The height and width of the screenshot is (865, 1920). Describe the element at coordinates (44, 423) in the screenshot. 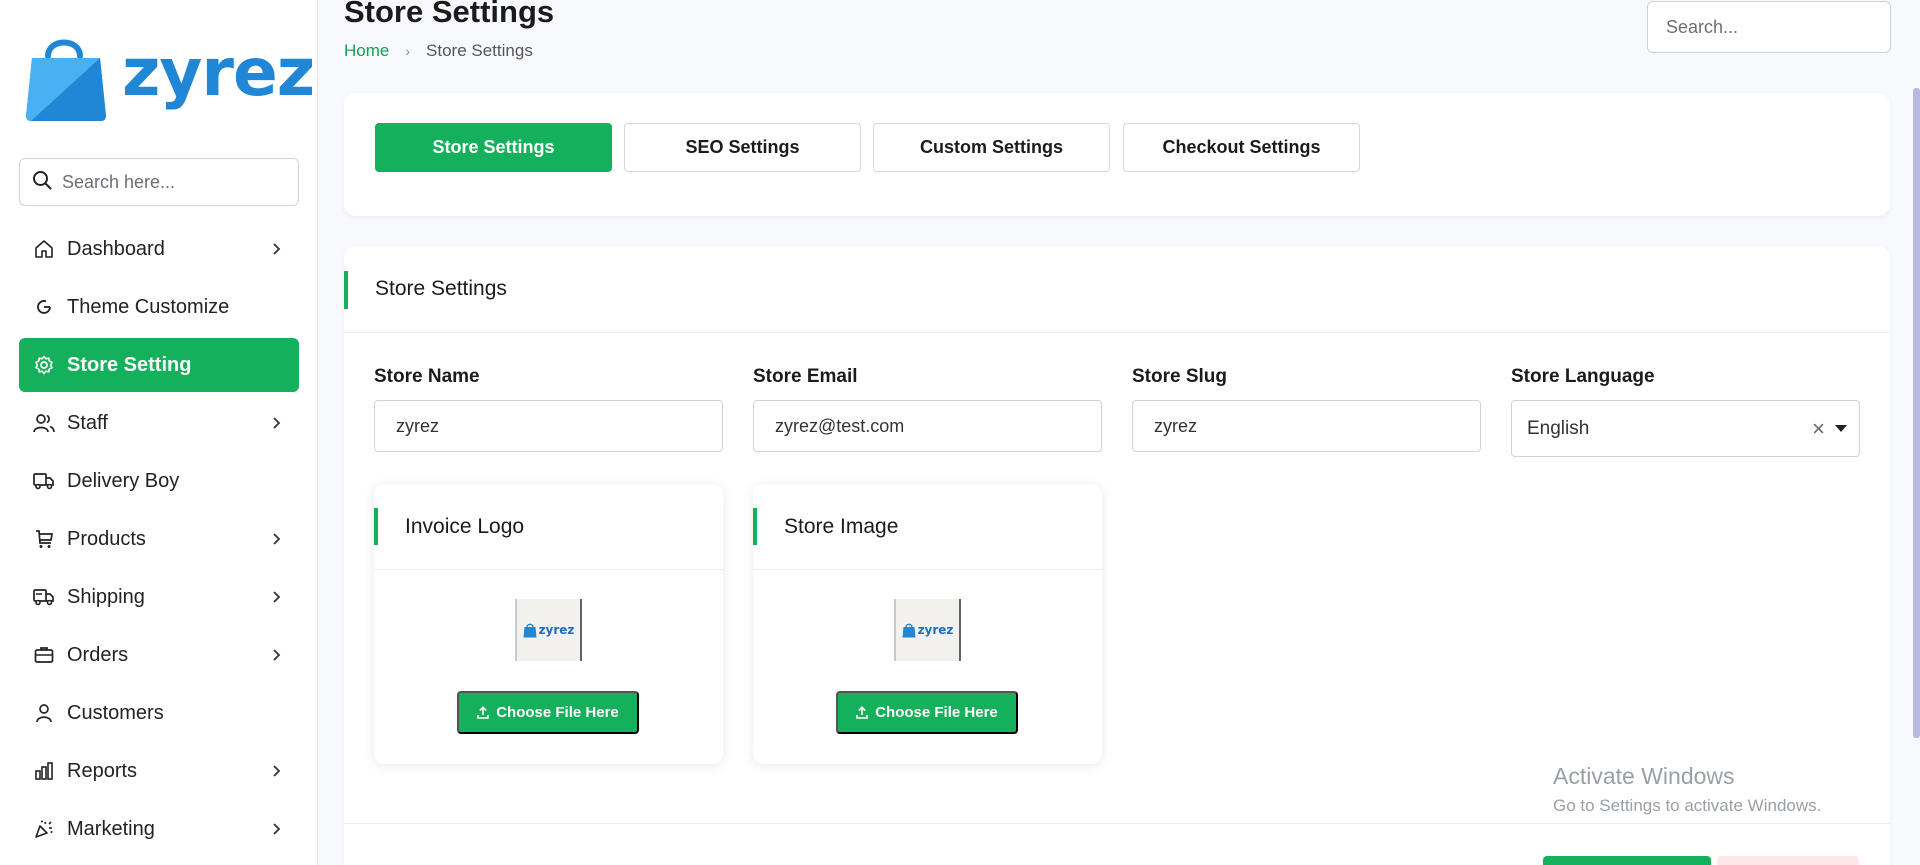

I see `users-icon` at that location.